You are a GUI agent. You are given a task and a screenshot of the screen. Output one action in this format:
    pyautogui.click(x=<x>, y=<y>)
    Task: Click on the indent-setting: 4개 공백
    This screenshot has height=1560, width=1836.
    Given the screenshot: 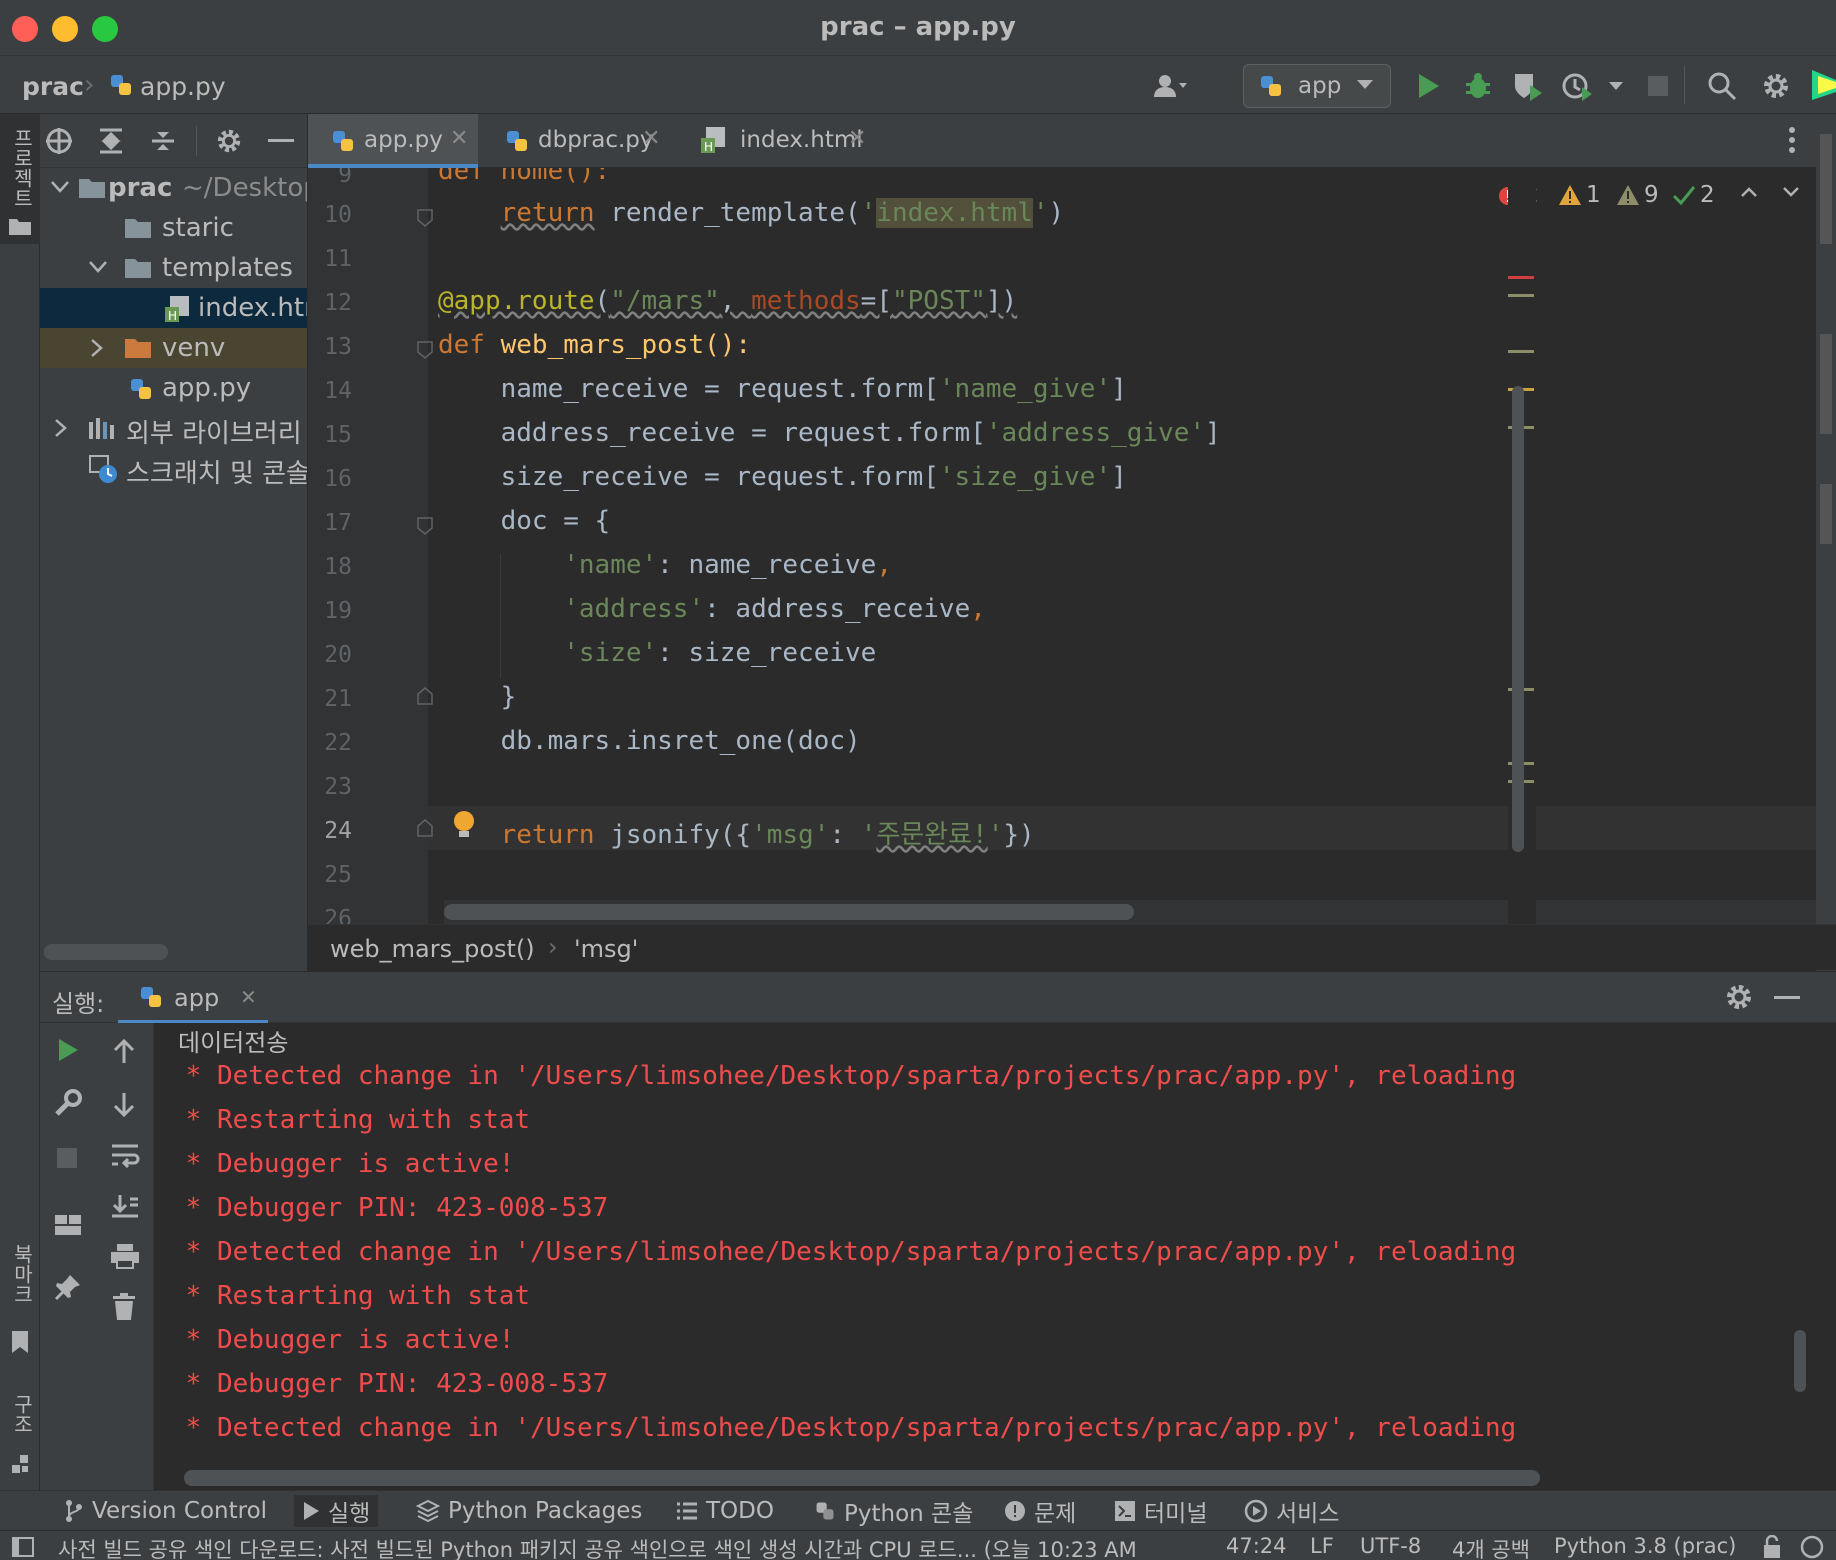 What is the action you would take?
    pyautogui.click(x=1491, y=1547)
    